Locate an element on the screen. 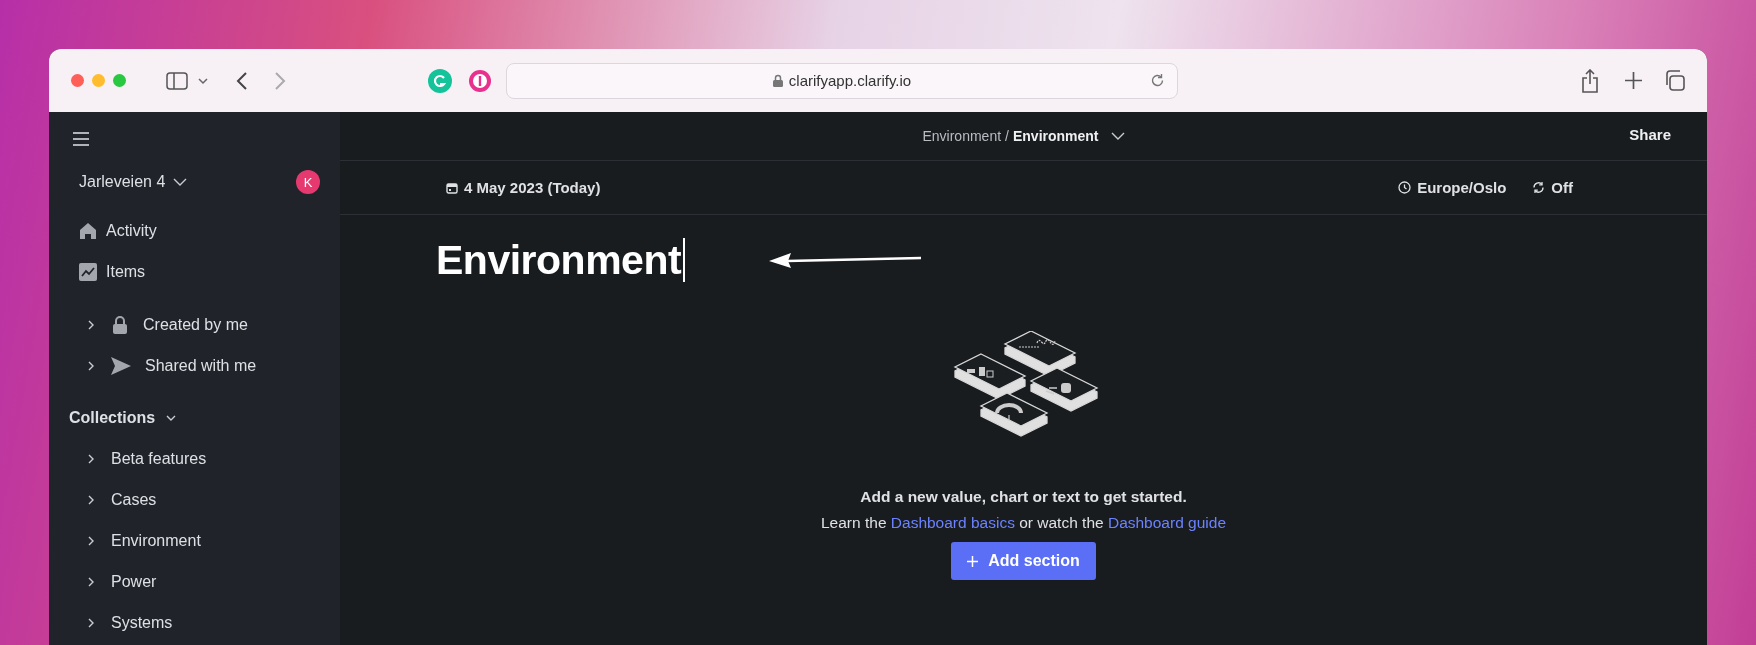  send-icon is located at coordinates (121, 365).